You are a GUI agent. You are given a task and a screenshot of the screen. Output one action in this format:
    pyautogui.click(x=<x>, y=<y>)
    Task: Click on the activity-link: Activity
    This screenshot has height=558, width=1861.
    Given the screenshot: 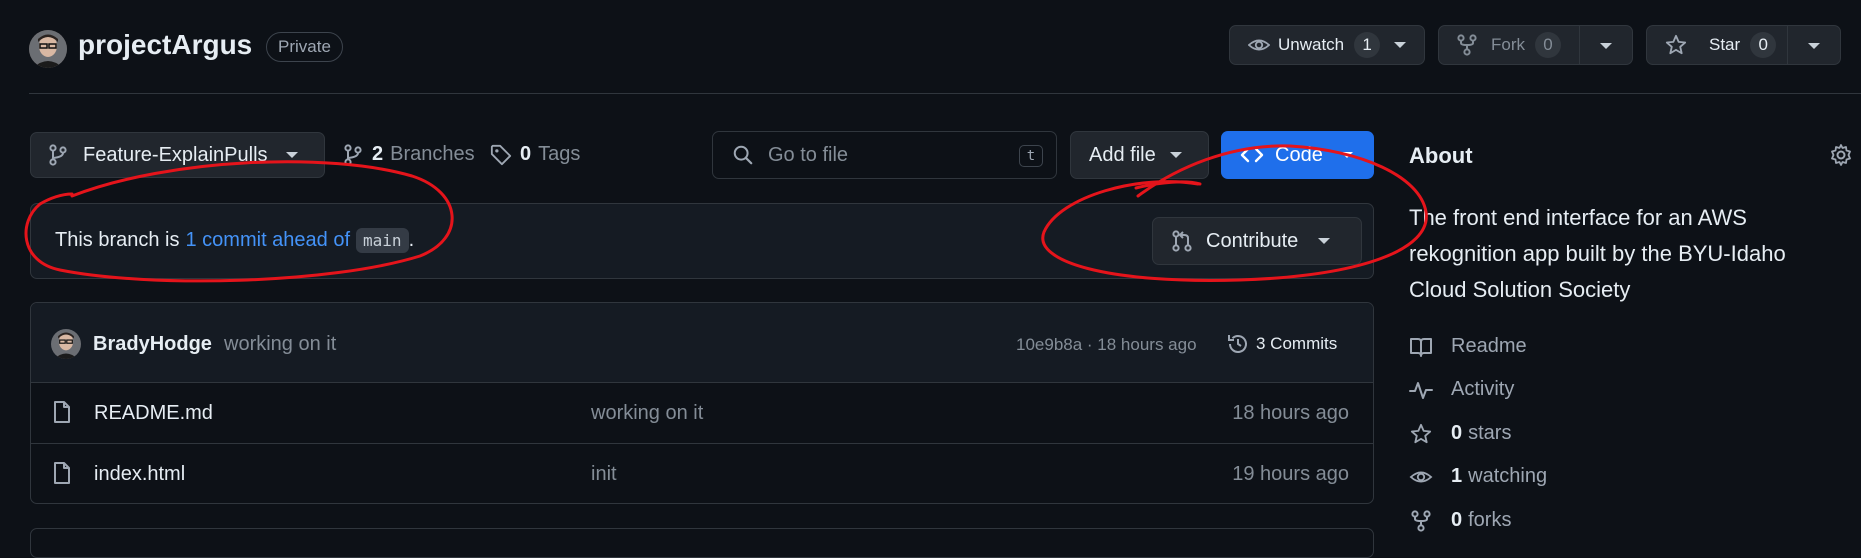 What is the action you would take?
    pyautogui.click(x=1461, y=389)
    